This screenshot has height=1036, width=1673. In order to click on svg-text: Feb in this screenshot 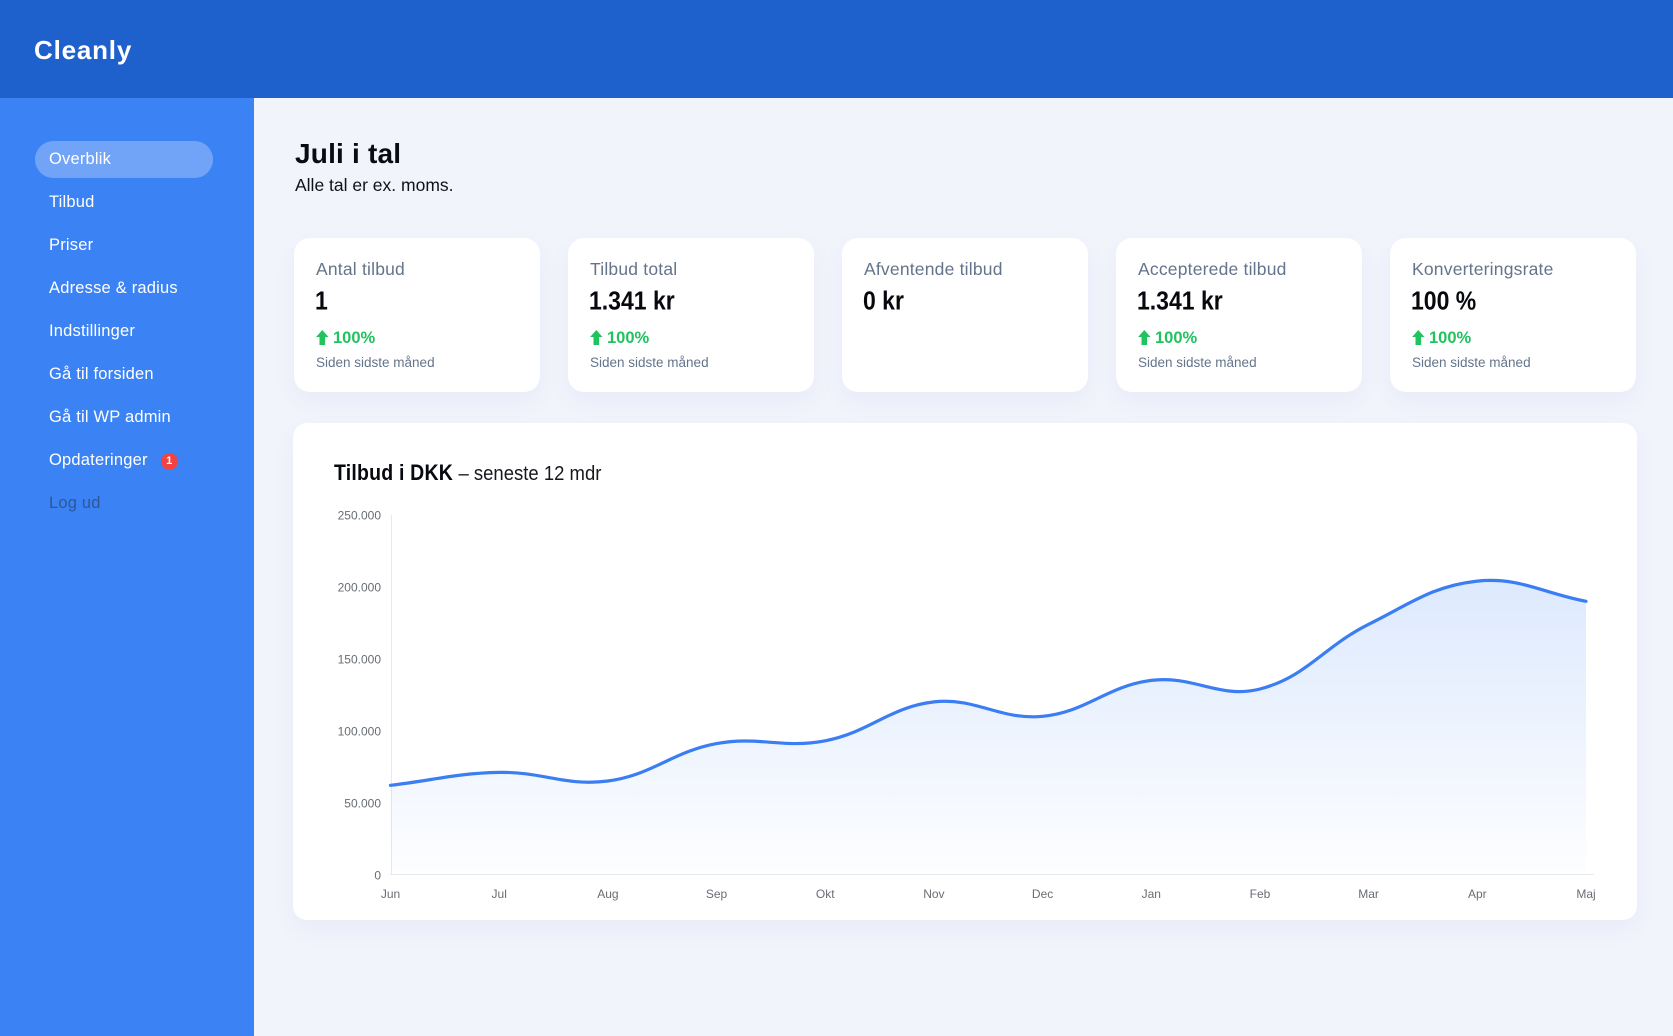, I will do `click(1260, 894)`.